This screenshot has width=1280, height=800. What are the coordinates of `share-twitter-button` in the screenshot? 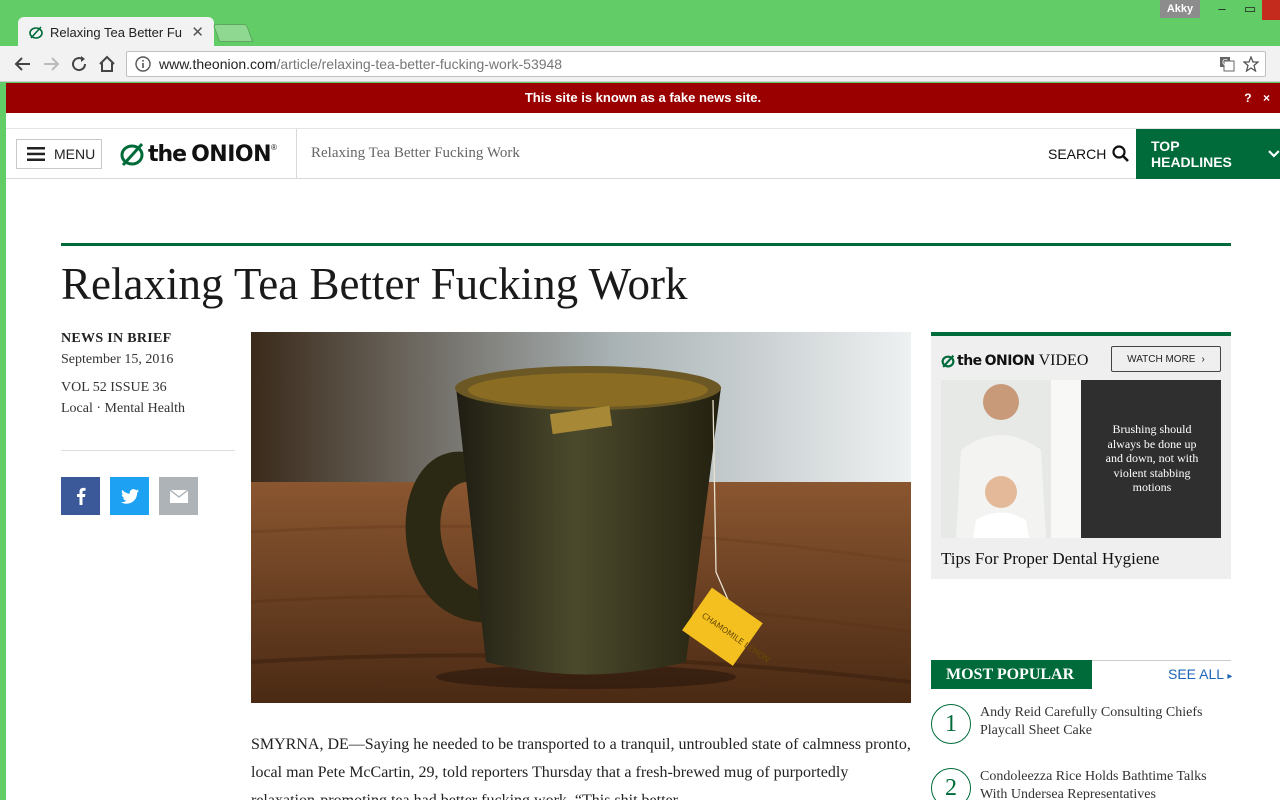 It's located at (129, 496).